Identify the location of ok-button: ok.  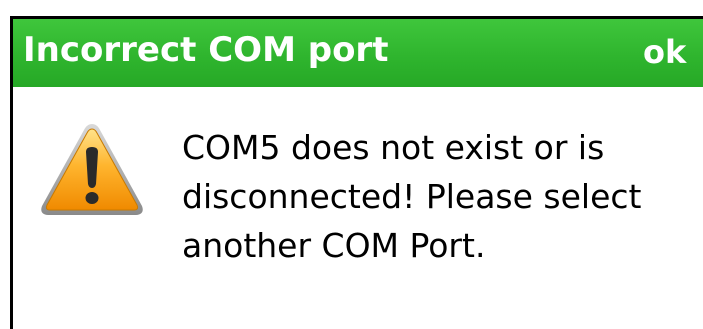
(673, 52).